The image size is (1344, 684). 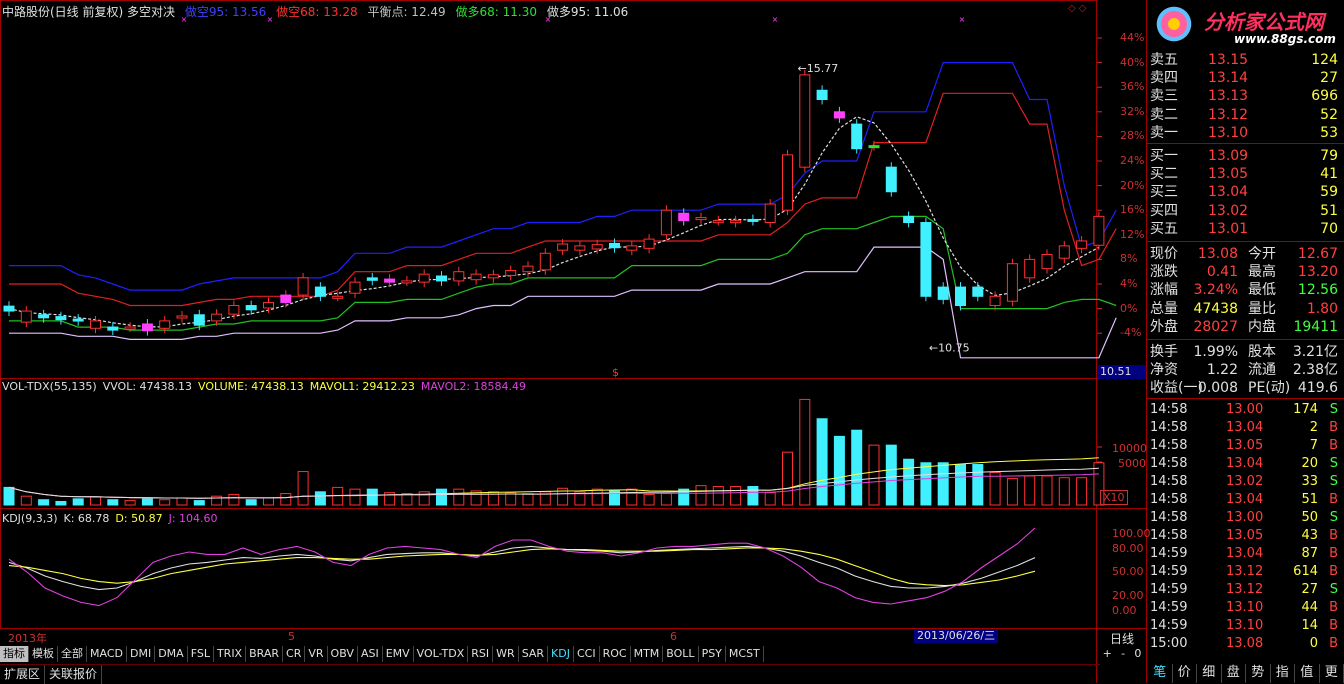 I want to click on tick-row: 14:5913.0487B, so click(x=1246, y=554).